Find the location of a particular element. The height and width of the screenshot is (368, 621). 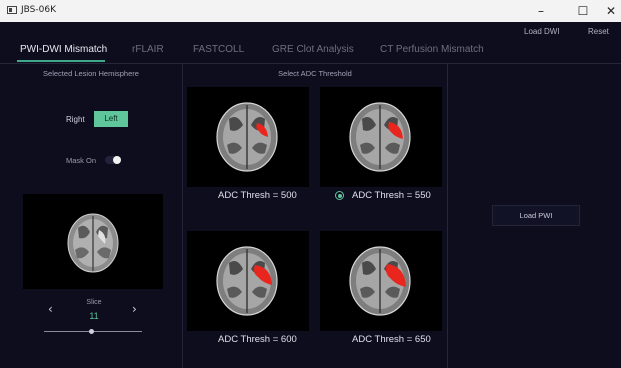

right-panel-divider is located at coordinates (447, 216).